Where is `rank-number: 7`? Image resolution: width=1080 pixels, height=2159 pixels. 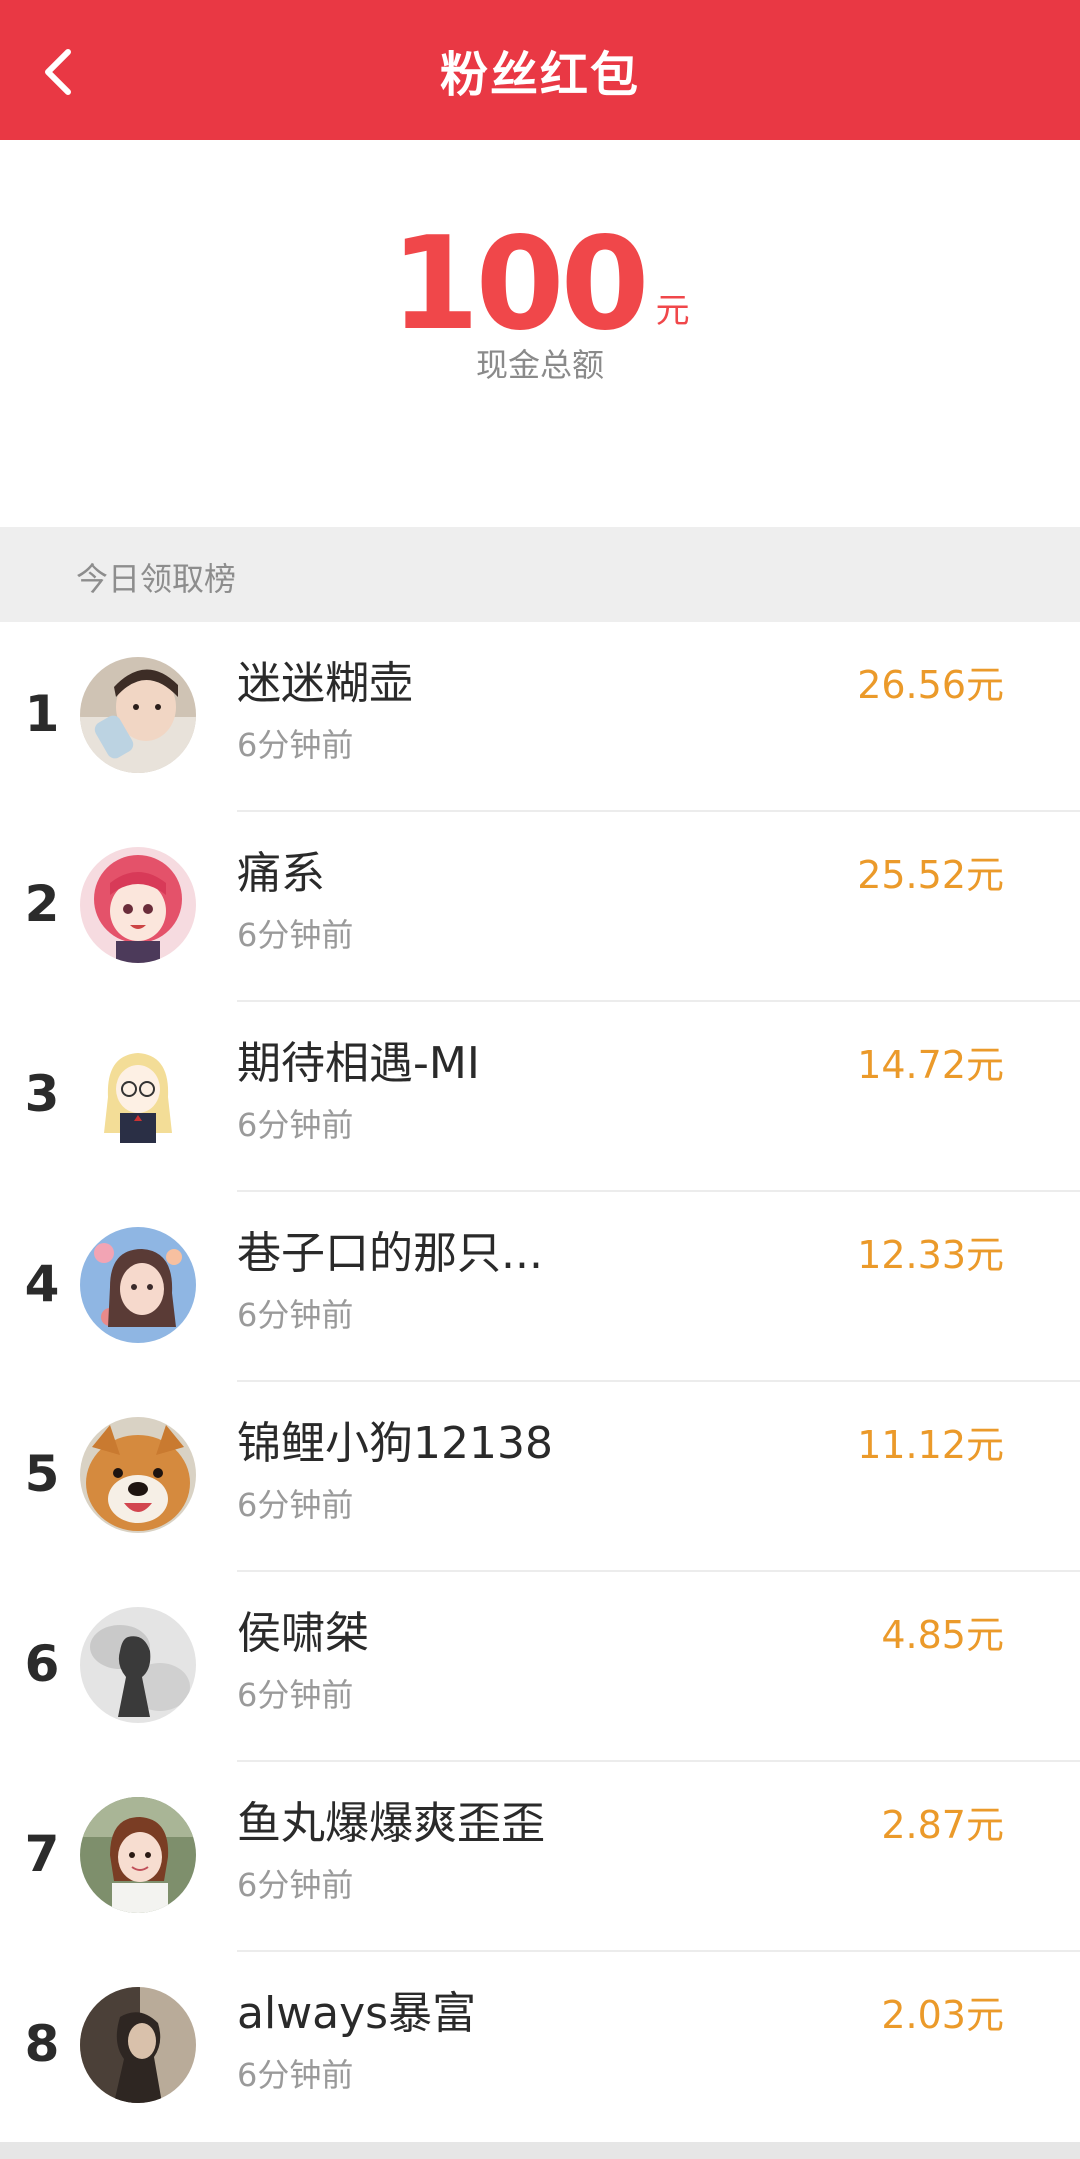 rank-number: 7 is located at coordinates (42, 1854).